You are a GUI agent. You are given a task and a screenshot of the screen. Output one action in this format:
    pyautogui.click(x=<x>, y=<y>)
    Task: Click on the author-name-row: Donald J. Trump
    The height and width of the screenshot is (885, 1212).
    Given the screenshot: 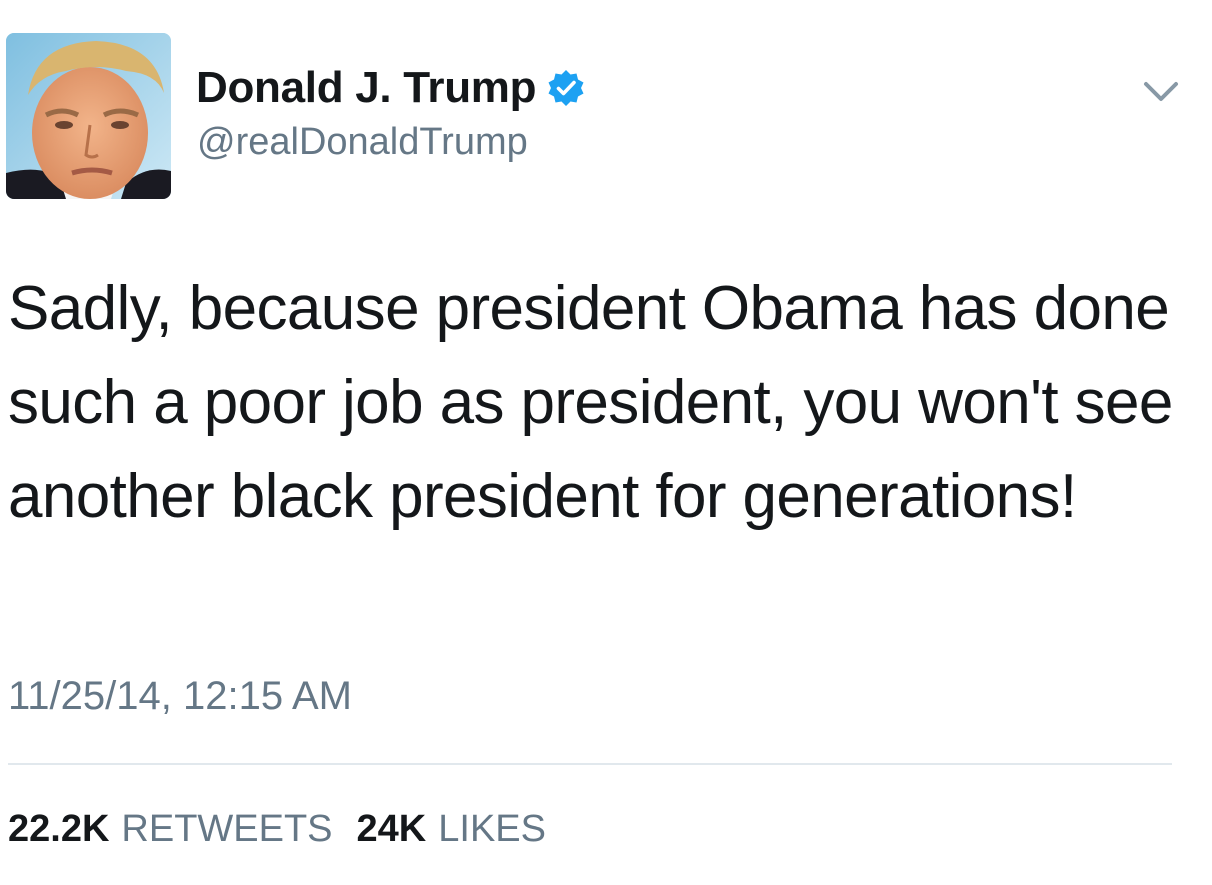 What is the action you would take?
    pyautogui.click(x=391, y=88)
    